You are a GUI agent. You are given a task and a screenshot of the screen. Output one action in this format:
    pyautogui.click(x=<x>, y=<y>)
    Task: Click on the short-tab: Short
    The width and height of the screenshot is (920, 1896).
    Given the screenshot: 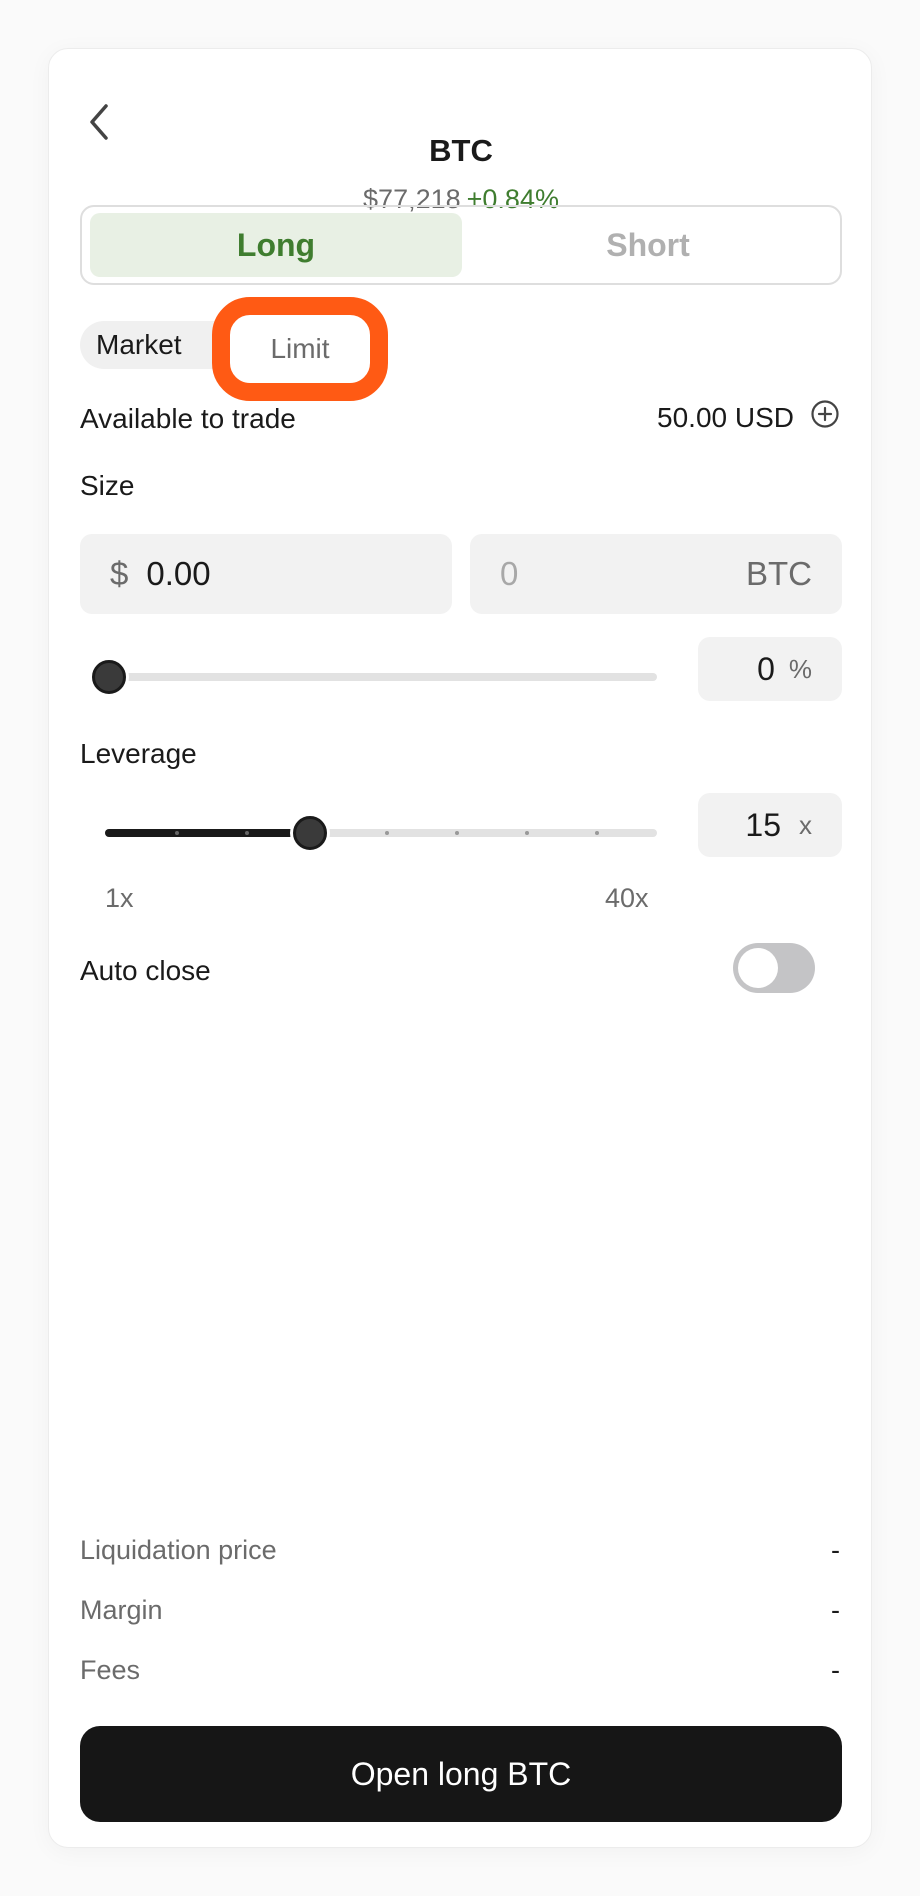 What is the action you would take?
    pyautogui.click(x=648, y=245)
    